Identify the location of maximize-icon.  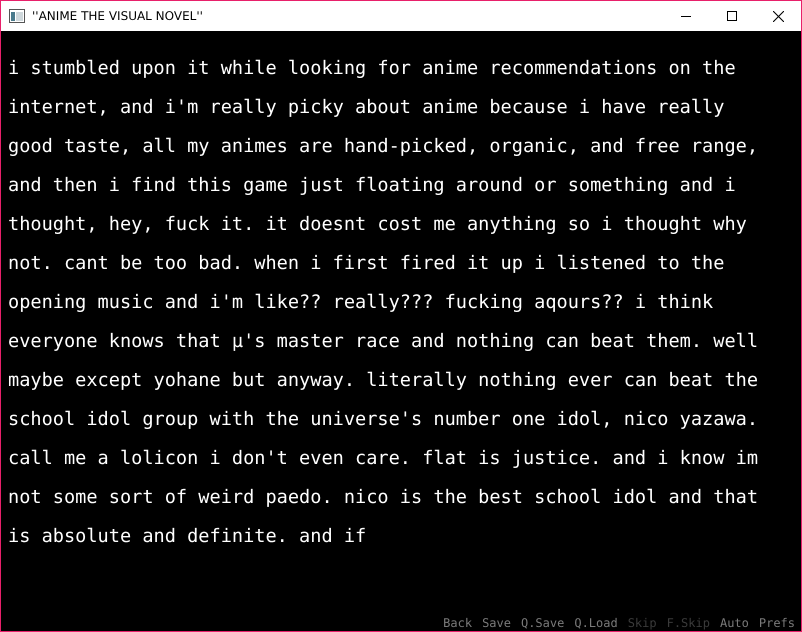
(732, 16).